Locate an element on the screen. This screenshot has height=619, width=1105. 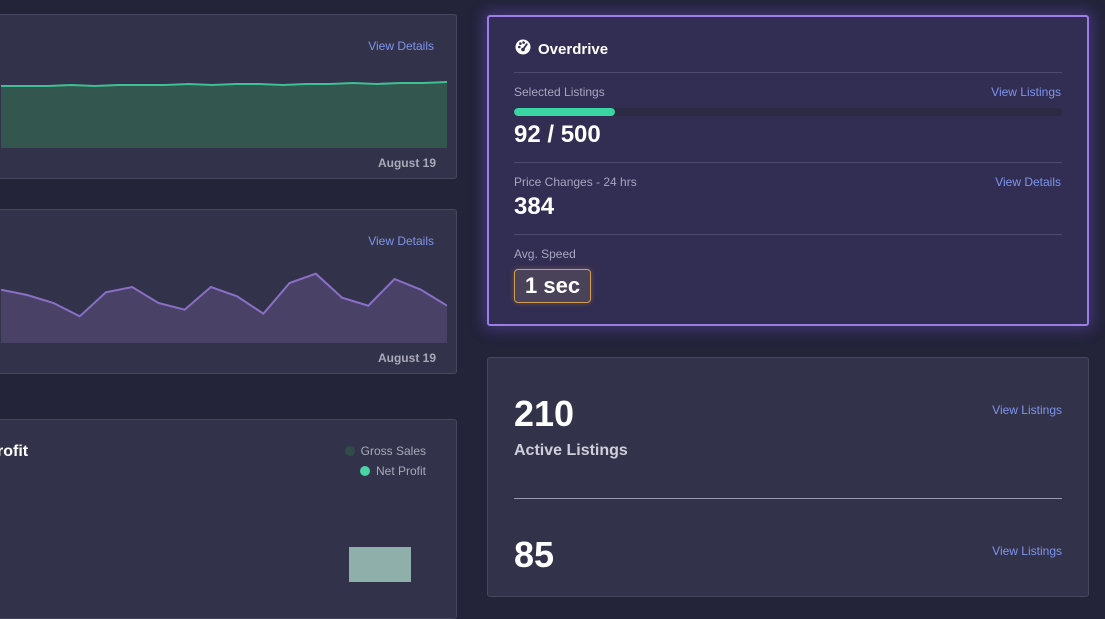
gross-sales-dot-icon is located at coordinates (349, 451).